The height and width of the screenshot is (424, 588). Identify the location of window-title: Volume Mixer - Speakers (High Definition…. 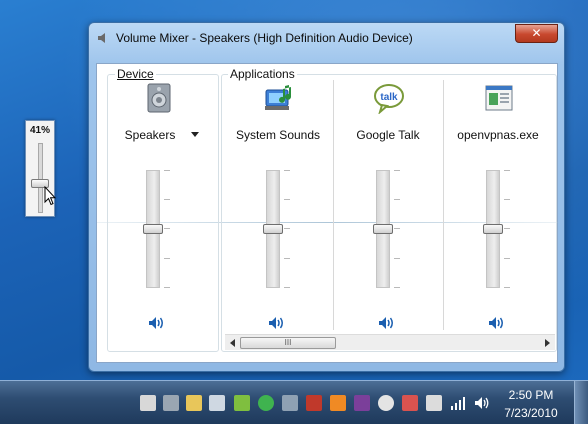
(264, 38).